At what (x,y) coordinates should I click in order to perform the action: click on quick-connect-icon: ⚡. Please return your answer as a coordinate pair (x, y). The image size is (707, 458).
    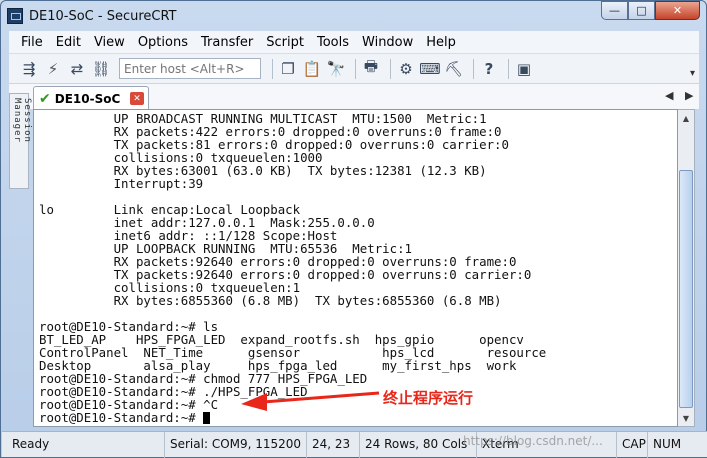
    Looking at the image, I should click on (53, 69).